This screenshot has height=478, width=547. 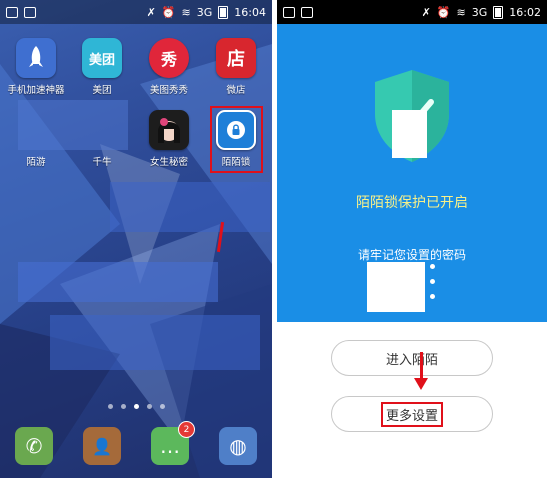 I want to click on app-meitu: 秀 美图秀秀, so click(x=169, y=67).